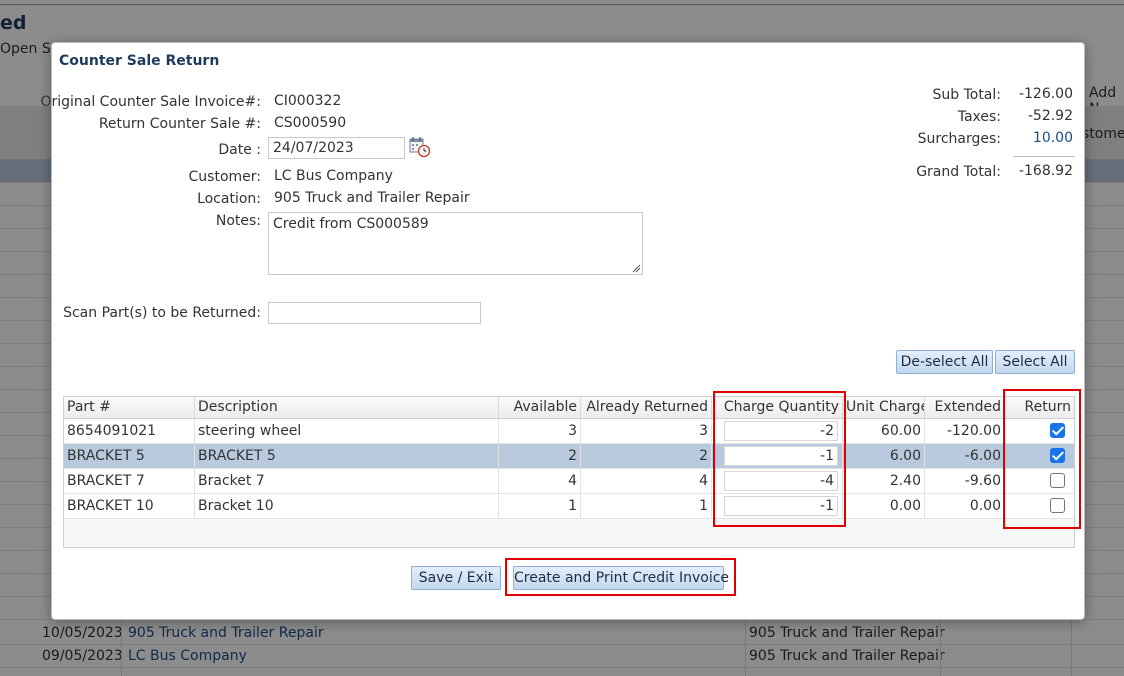  Describe the element at coordinates (129, 431) in the screenshot. I see `cell-part: 8654091021` at that location.